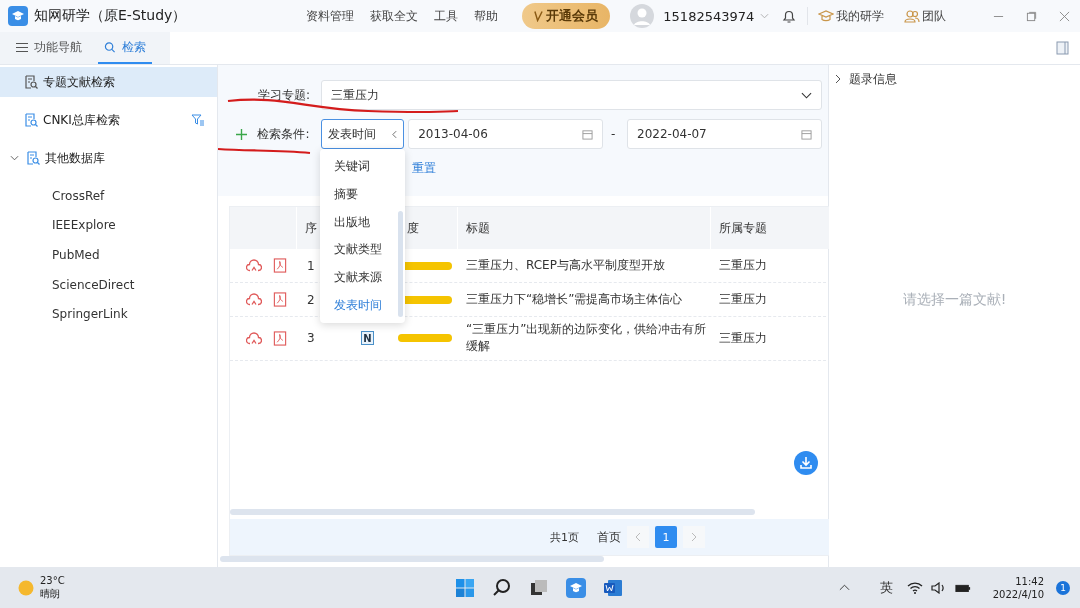 This screenshot has height=608, width=1080. Describe the element at coordinates (506, 134) in the screenshot. I see `date-field: 2013-04-06` at that location.